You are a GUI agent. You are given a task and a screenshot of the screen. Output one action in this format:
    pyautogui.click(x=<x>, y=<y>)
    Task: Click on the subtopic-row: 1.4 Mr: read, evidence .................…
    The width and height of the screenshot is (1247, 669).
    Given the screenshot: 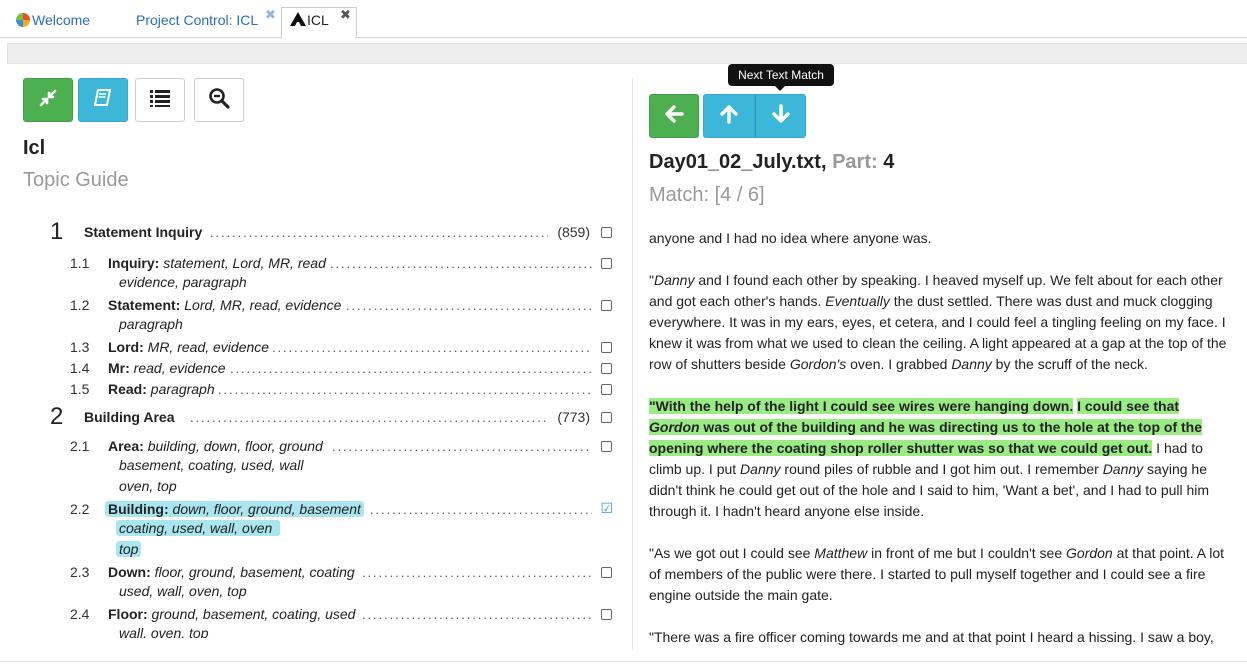 What is the action you would take?
    pyautogui.click(x=326, y=368)
    